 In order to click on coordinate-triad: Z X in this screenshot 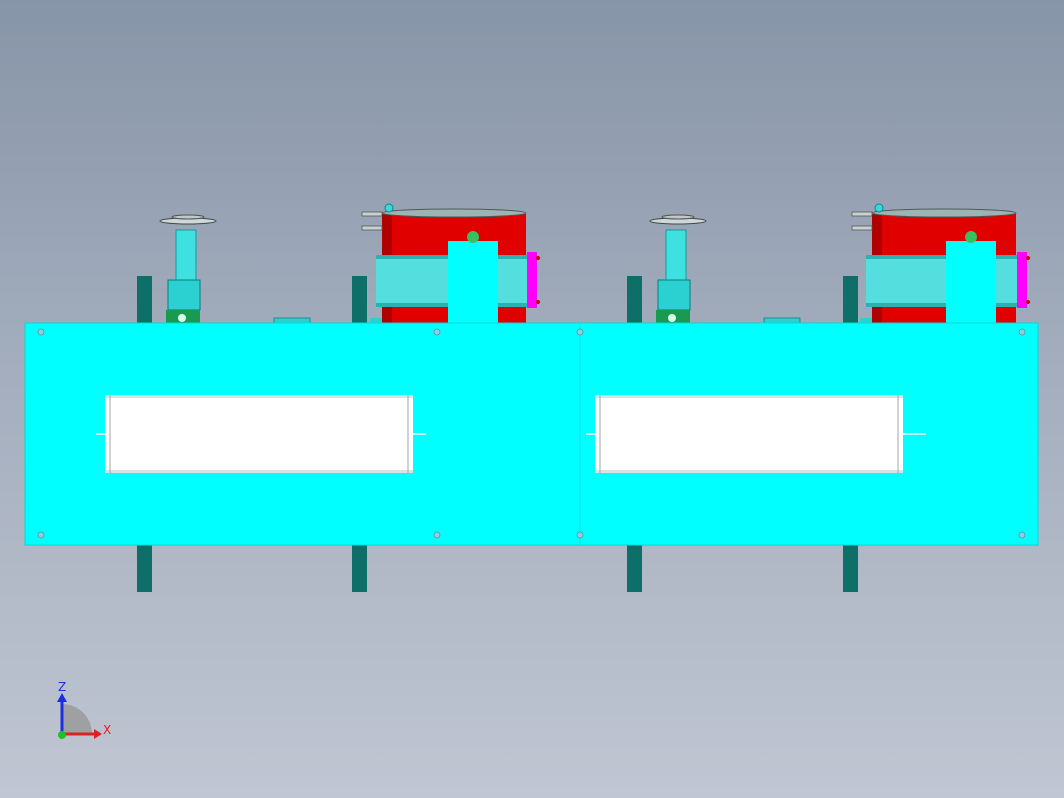, I will do `click(84, 709)`.